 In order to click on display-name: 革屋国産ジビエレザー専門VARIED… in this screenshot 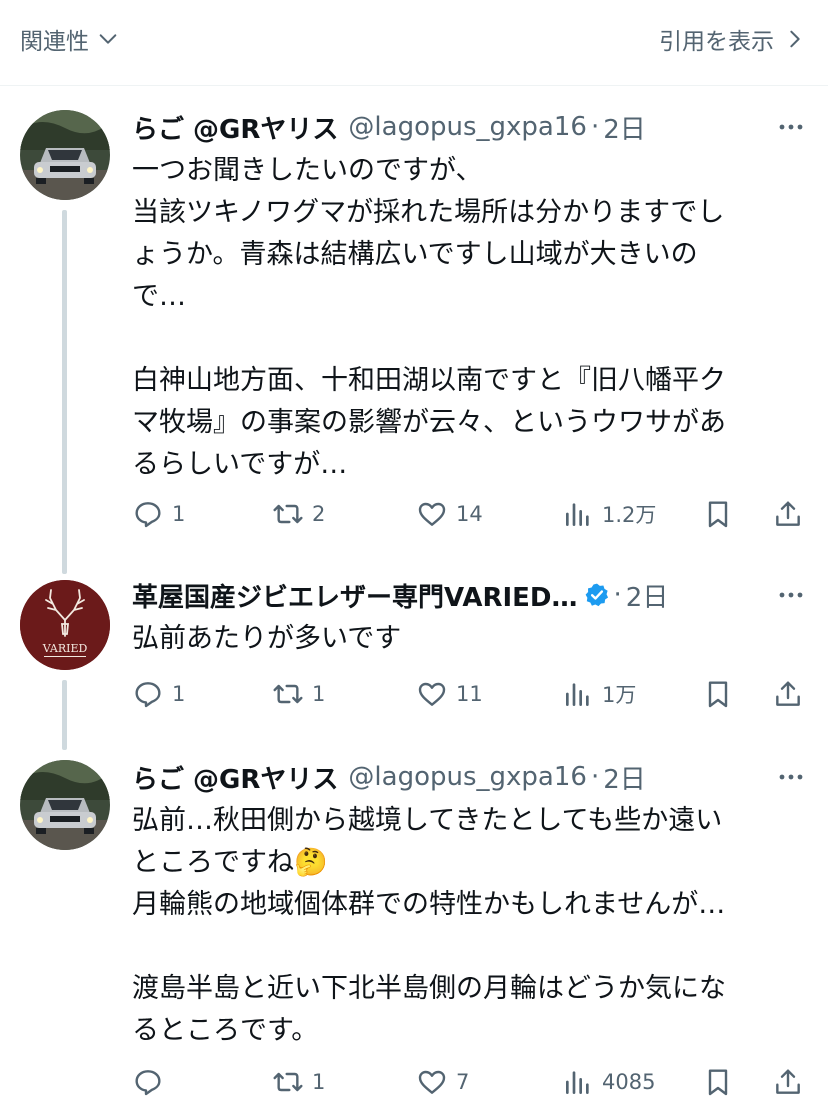, I will do `click(355, 595)`.